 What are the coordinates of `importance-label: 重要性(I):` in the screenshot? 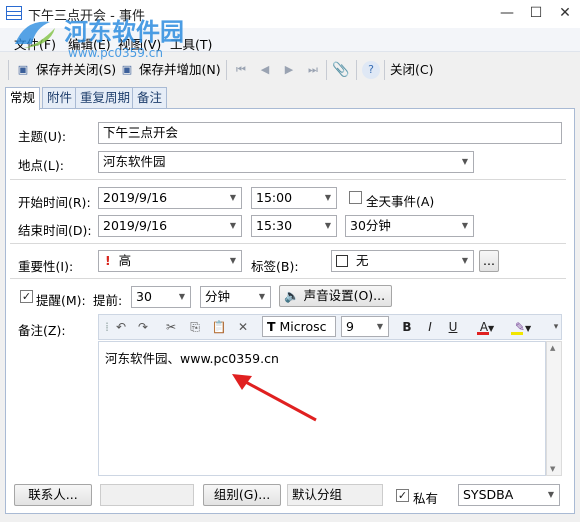 It's located at (46, 266).